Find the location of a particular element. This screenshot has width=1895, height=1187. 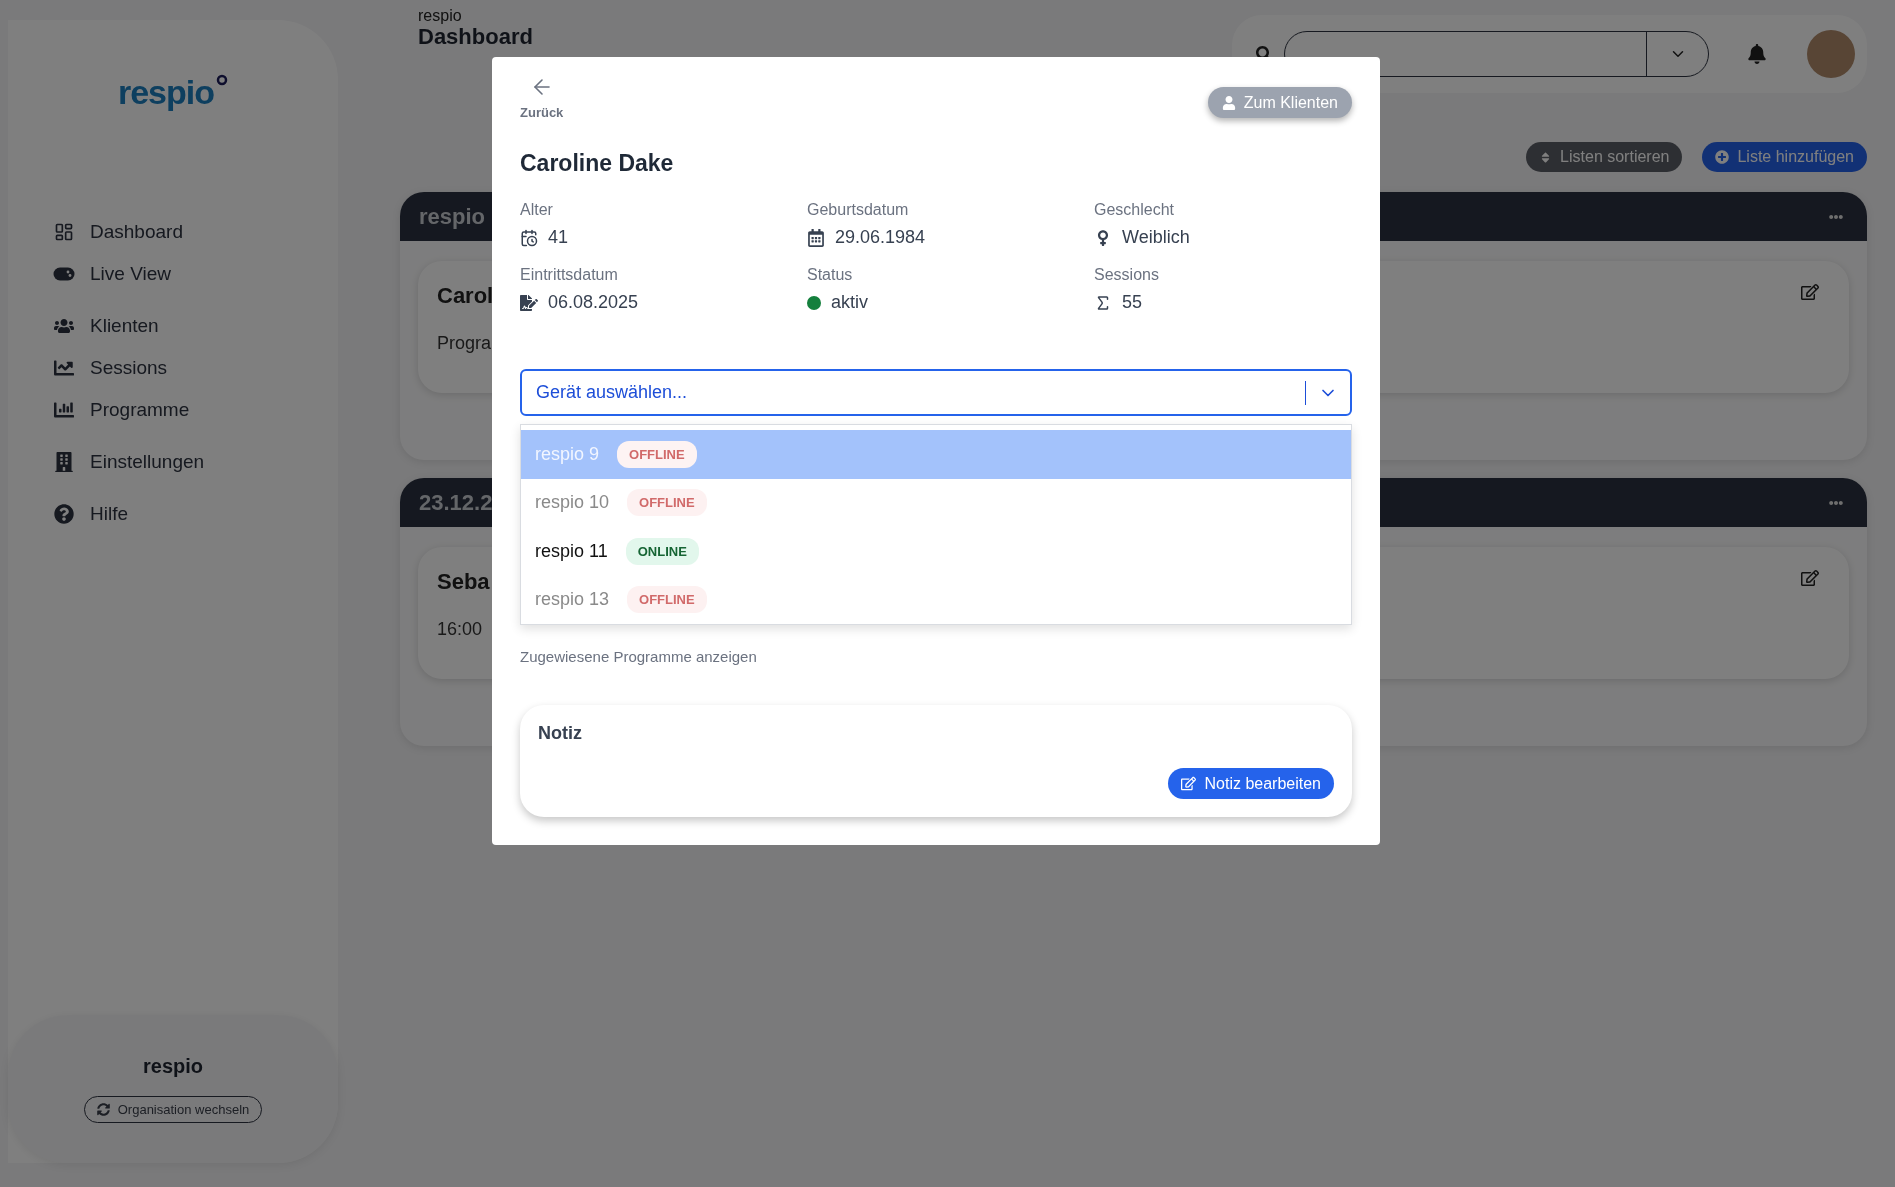

refresh-icon is located at coordinates (103, 1109).